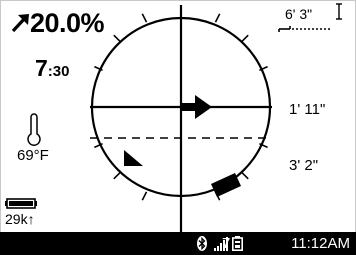 The height and width of the screenshot is (255, 356). What do you see at coordinates (299, 14) in the screenshot?
I see `depth-top-value: 6' 3"` at bounding box center [299, 14].